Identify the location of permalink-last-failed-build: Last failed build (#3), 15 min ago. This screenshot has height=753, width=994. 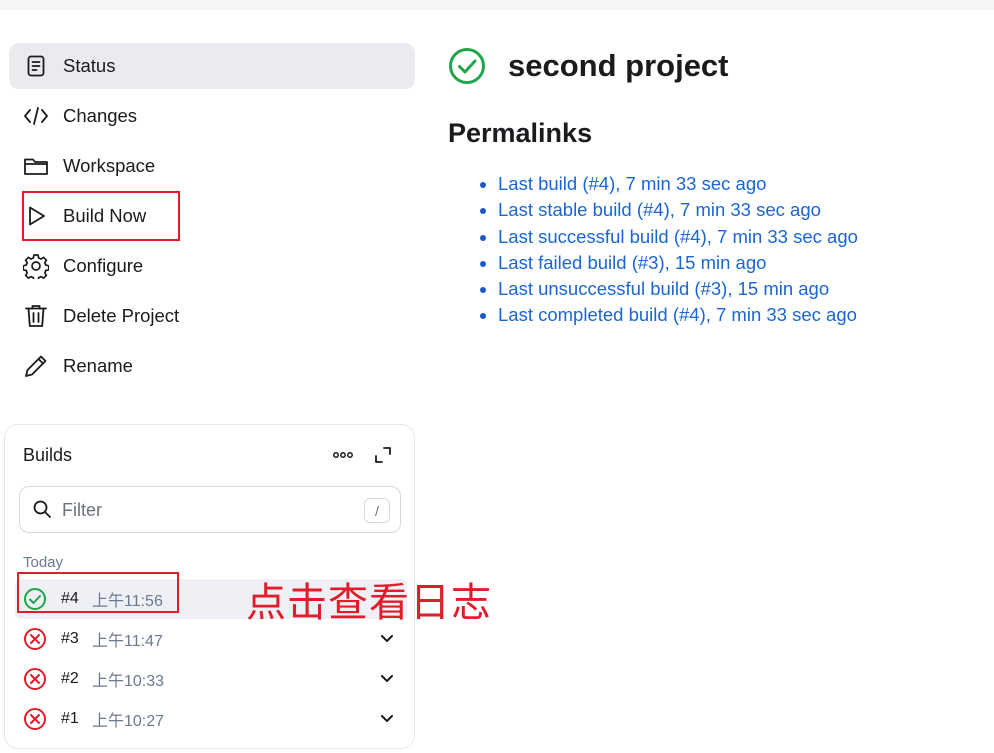
(632, 262).